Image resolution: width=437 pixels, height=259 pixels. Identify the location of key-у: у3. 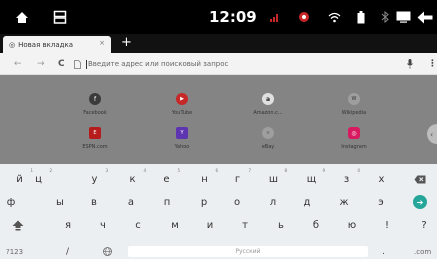
(94, 179).